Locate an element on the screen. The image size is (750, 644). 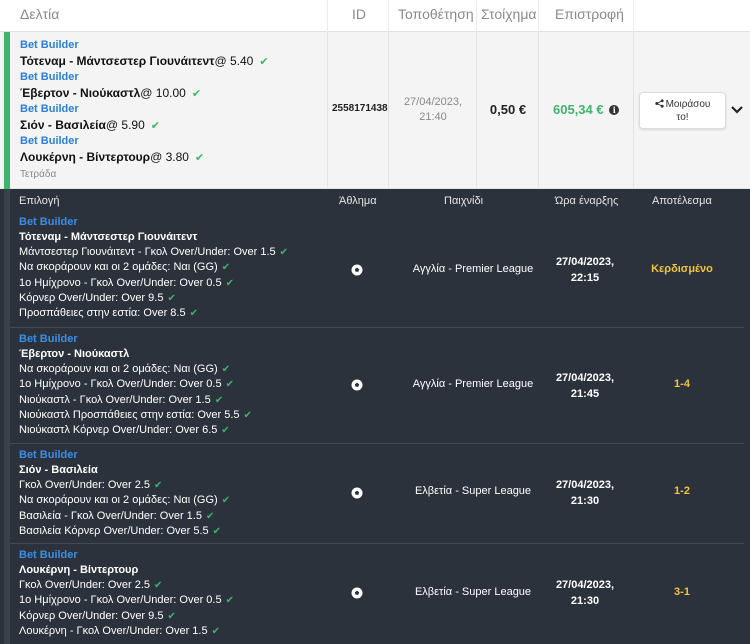
stake-value: 0,50 € is located at coordinates (508, 109).